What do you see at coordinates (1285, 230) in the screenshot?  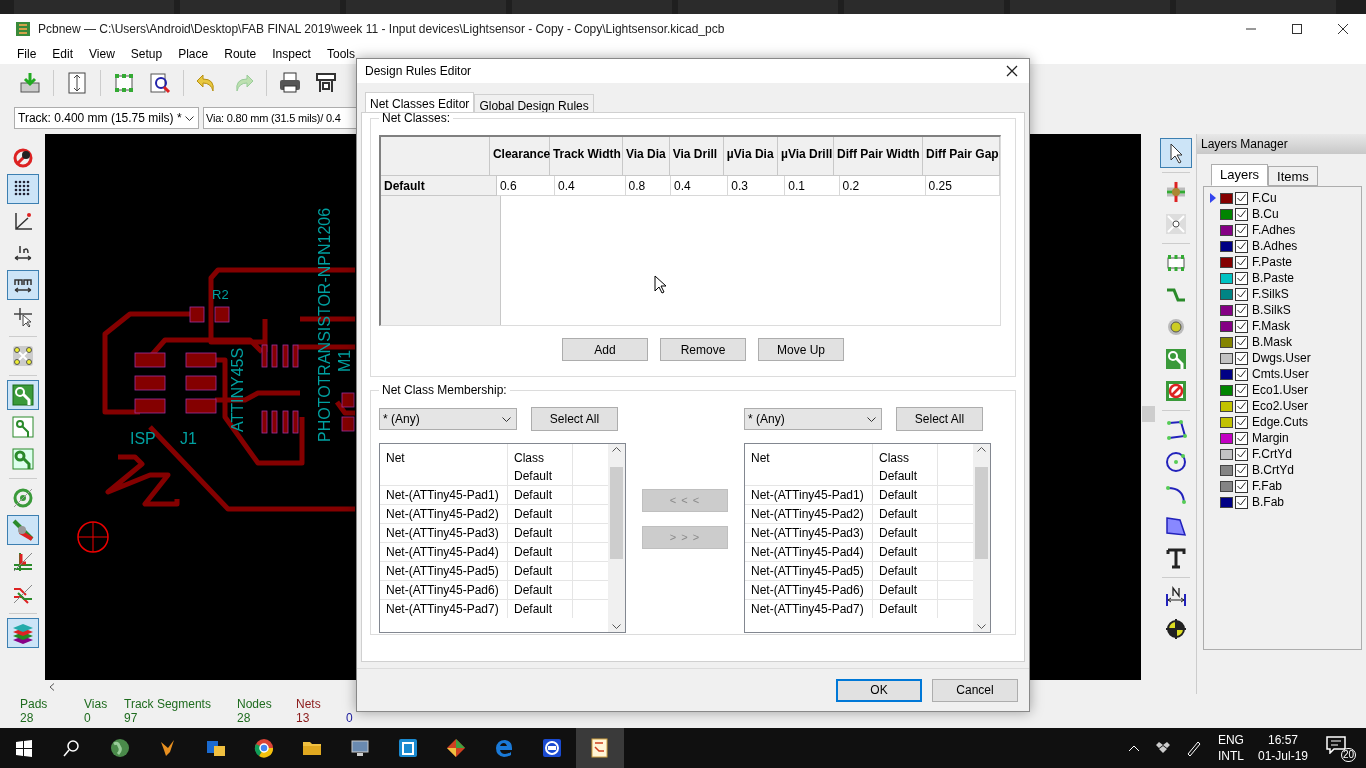 I see `layer-row: F.Adhes` at bounding box center [1285, 230].